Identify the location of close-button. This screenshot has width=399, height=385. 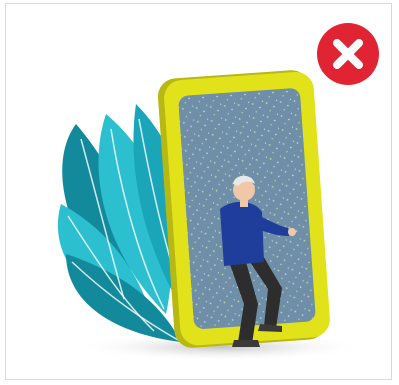
(348, 54).